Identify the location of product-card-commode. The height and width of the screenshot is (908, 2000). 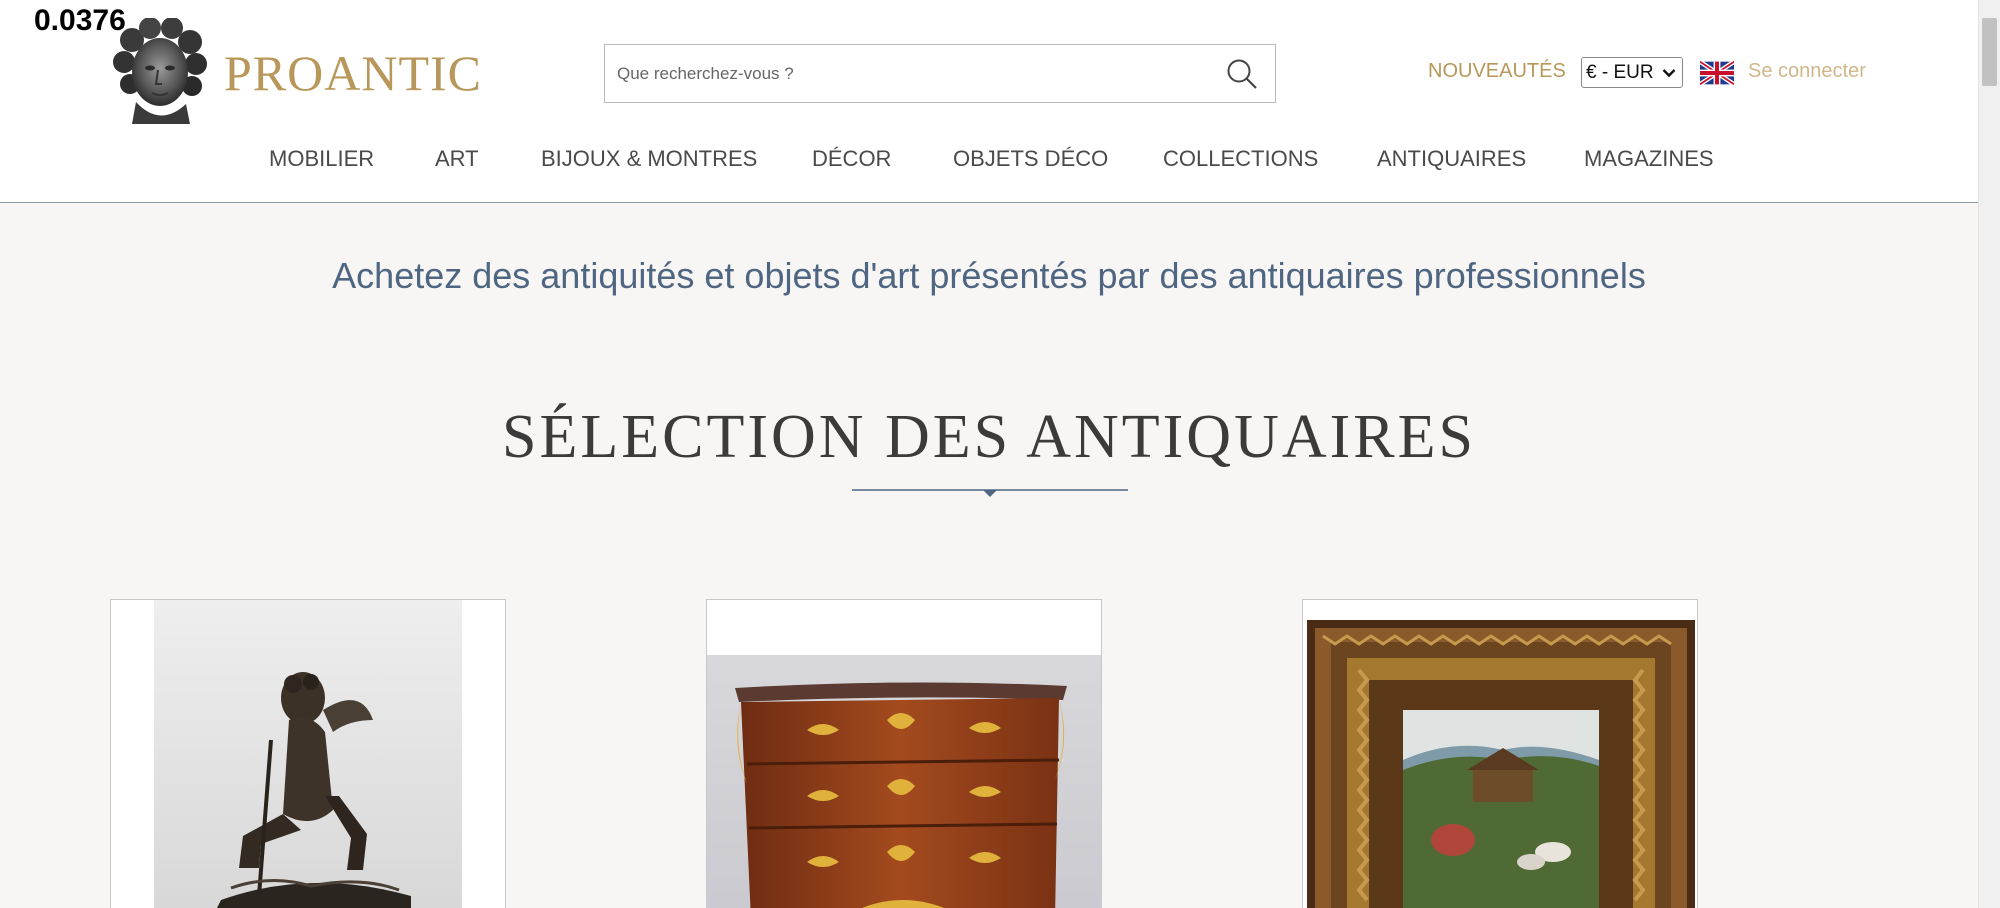
(904, 753).